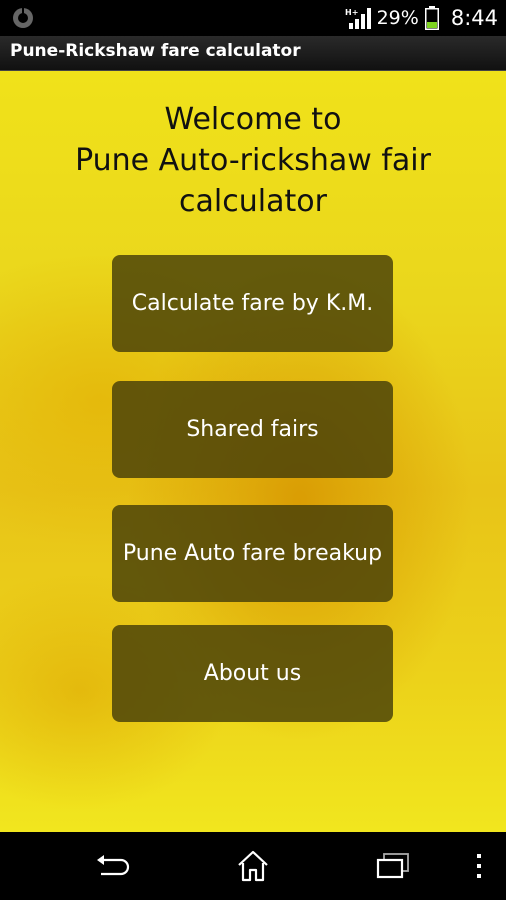 The height and width of the screenshot is (900, 506). I want to click on home-icon, so click(253, 866).